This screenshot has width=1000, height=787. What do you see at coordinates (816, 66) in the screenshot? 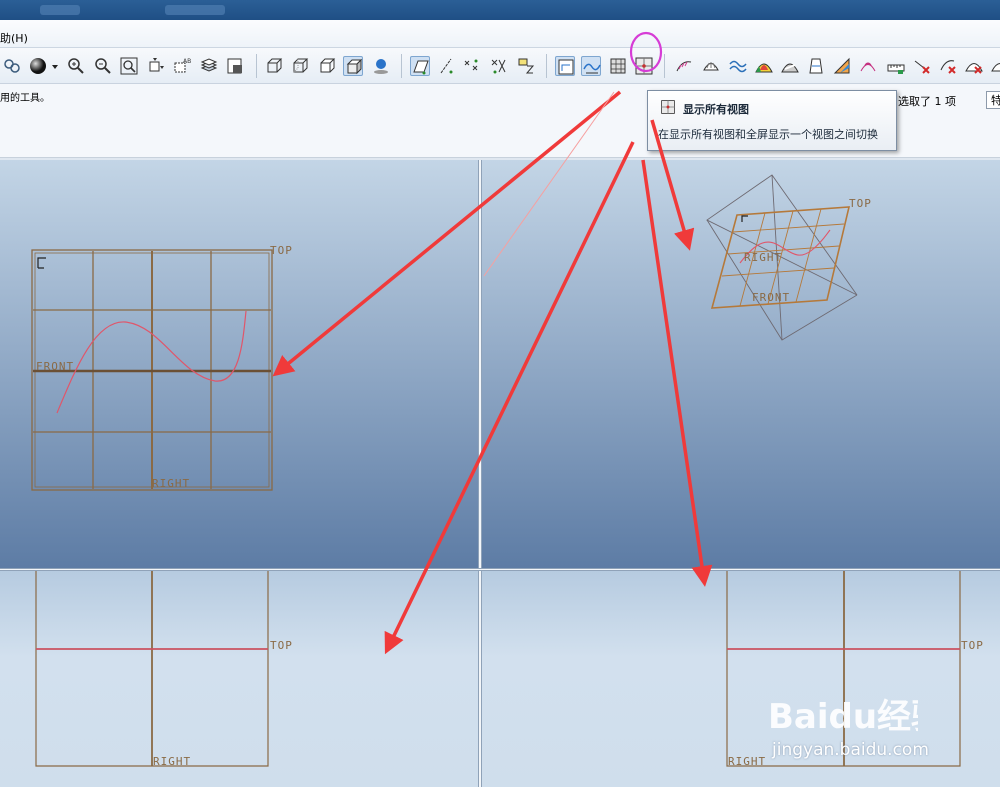
I see `draft-icon` at bounding box center [816, 66].